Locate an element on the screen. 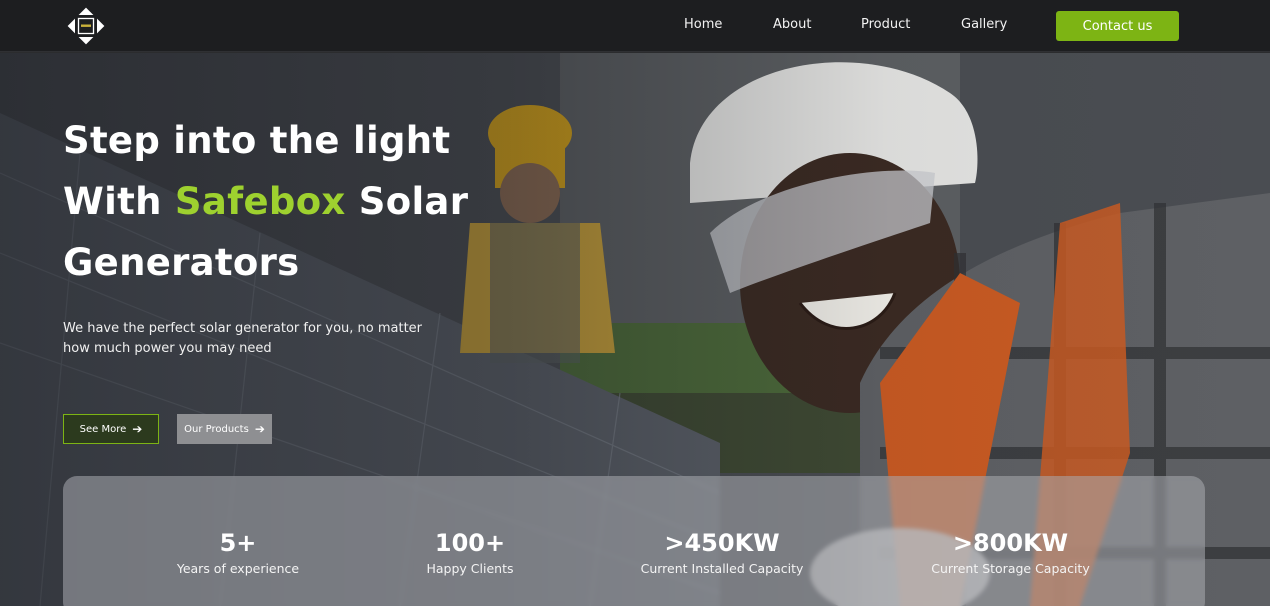  headline-line-2: With Safebox Solar is located at coordinates (283, 201).